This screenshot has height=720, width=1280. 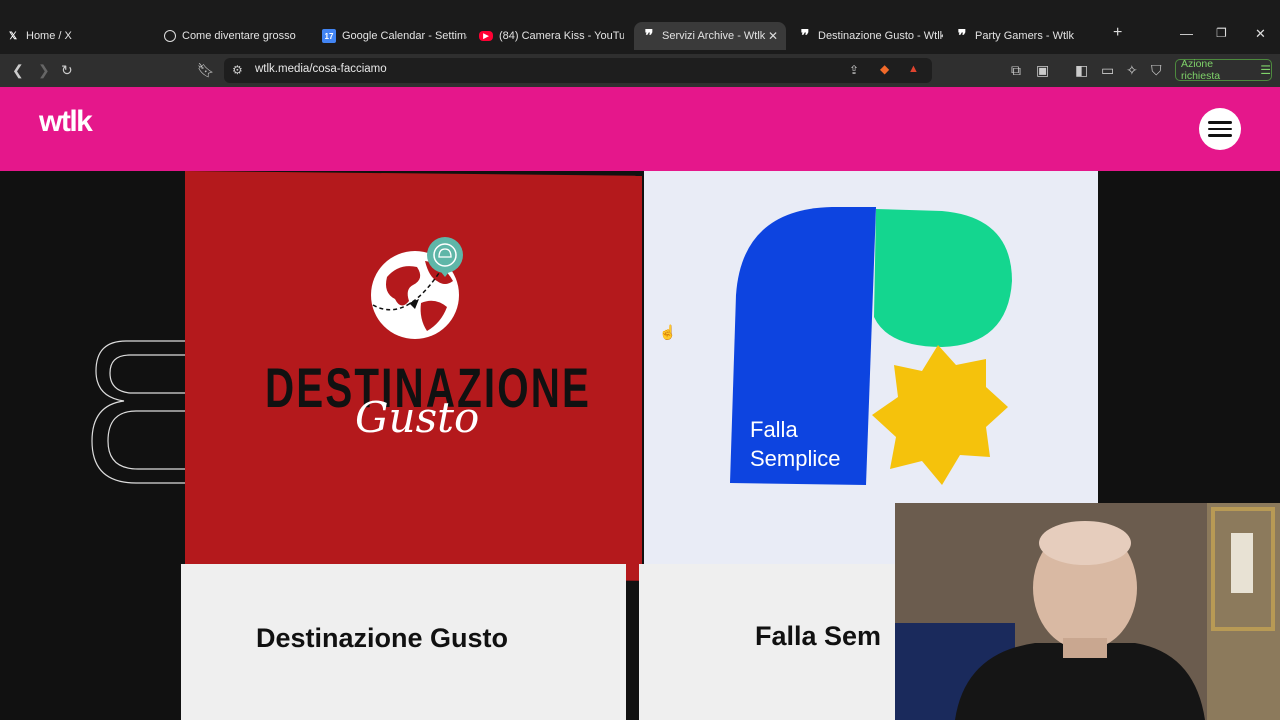 What do you see at coordinates (237, 70) in the screenshot?
I see `site-info-icon: ⚙` at bounding box center [237, 70].